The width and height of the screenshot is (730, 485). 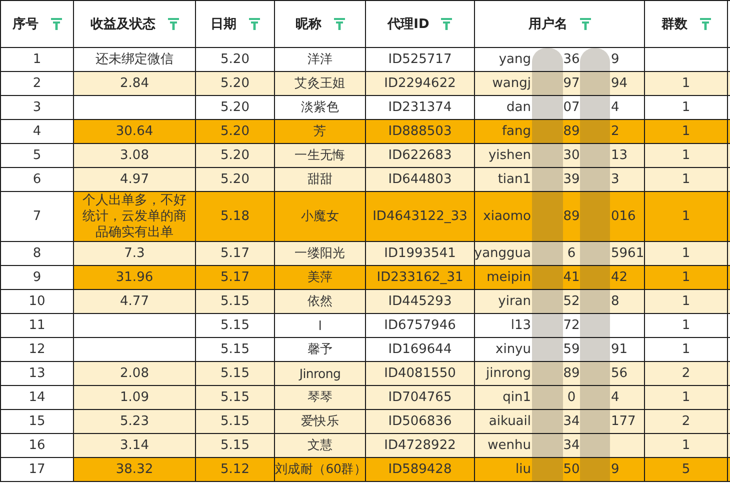 What do you see at coordinates (37, 398) in the screenshot?
I see `table-cell: 14` at bounding box center [37, 398].